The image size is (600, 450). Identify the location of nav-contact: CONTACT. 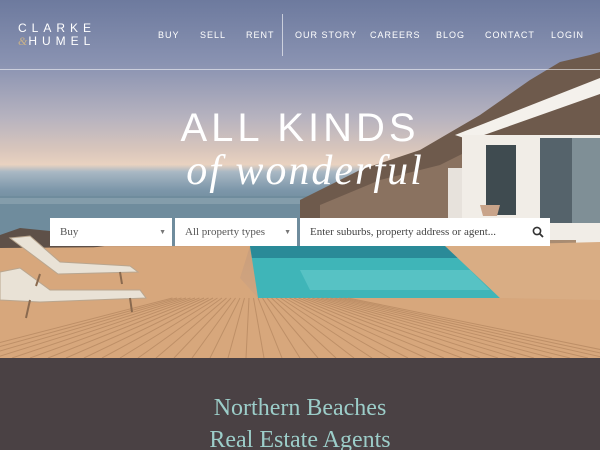
(510, 35).